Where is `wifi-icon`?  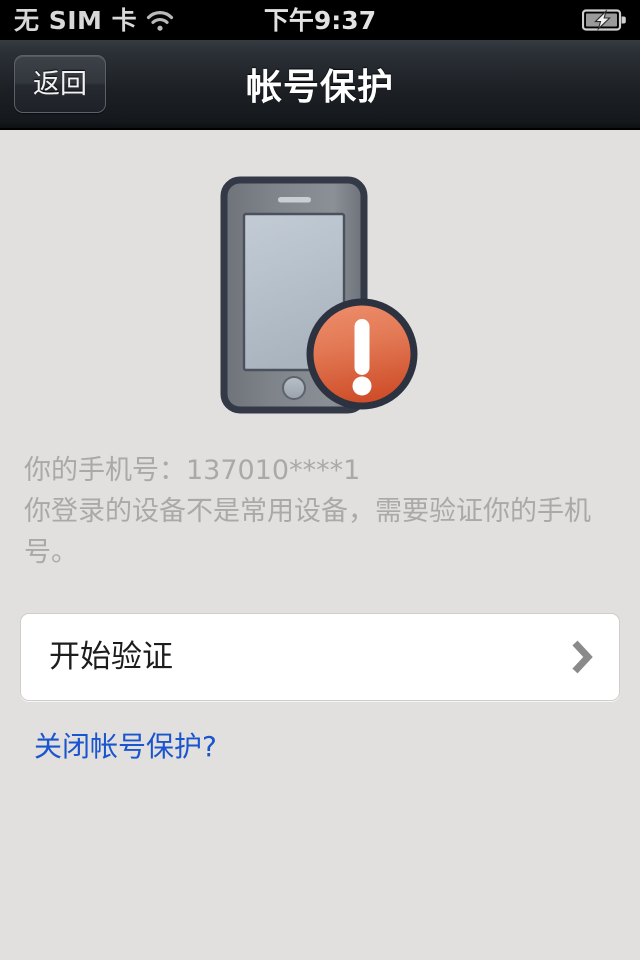 wifi-icon is located at coordinates (160, 21).